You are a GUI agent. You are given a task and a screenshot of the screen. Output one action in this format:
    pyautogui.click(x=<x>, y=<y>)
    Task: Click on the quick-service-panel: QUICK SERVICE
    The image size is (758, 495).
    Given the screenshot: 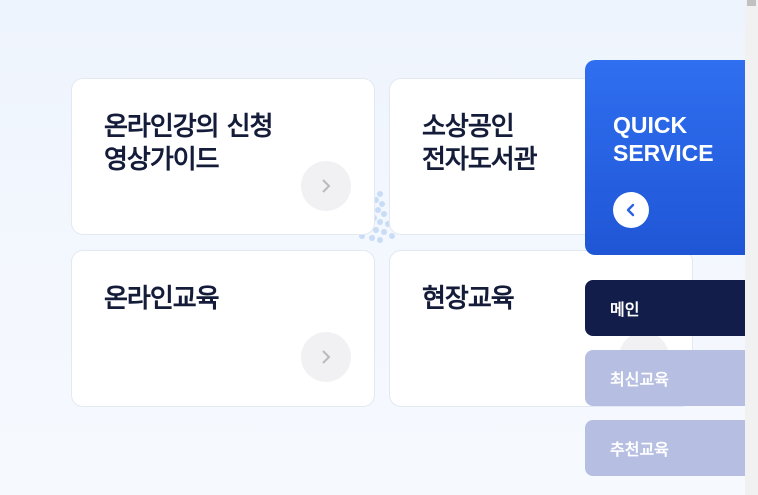 What is the action you would take?
    pyautogui.click(x=665, y=157)
    